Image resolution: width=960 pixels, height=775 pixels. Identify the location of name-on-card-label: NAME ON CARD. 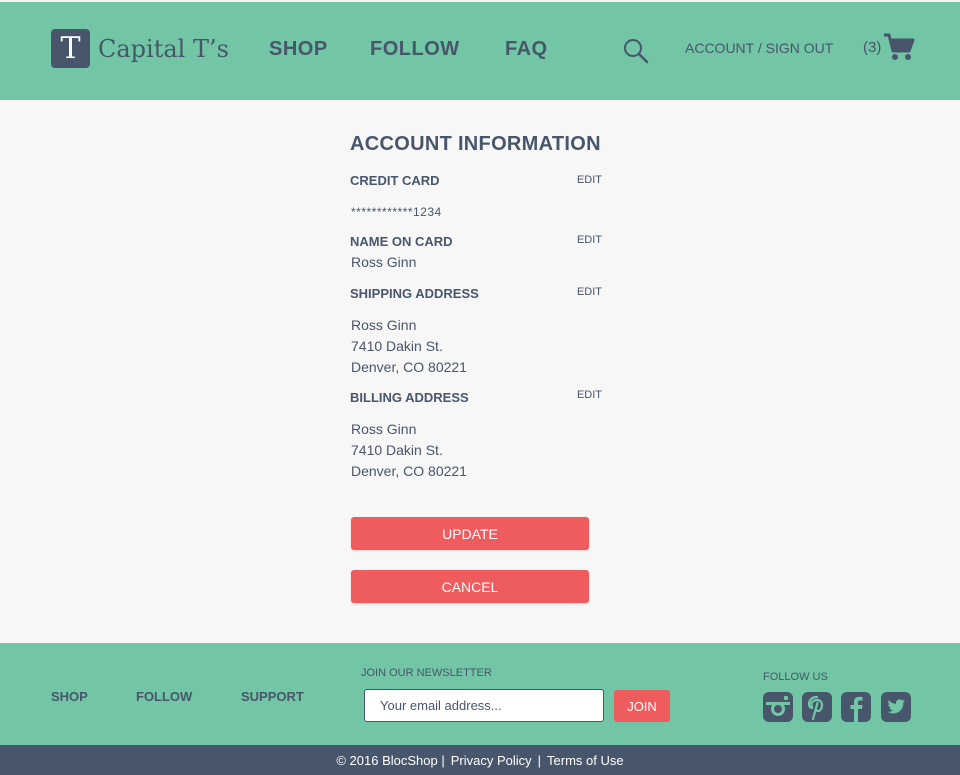
(401, 241).